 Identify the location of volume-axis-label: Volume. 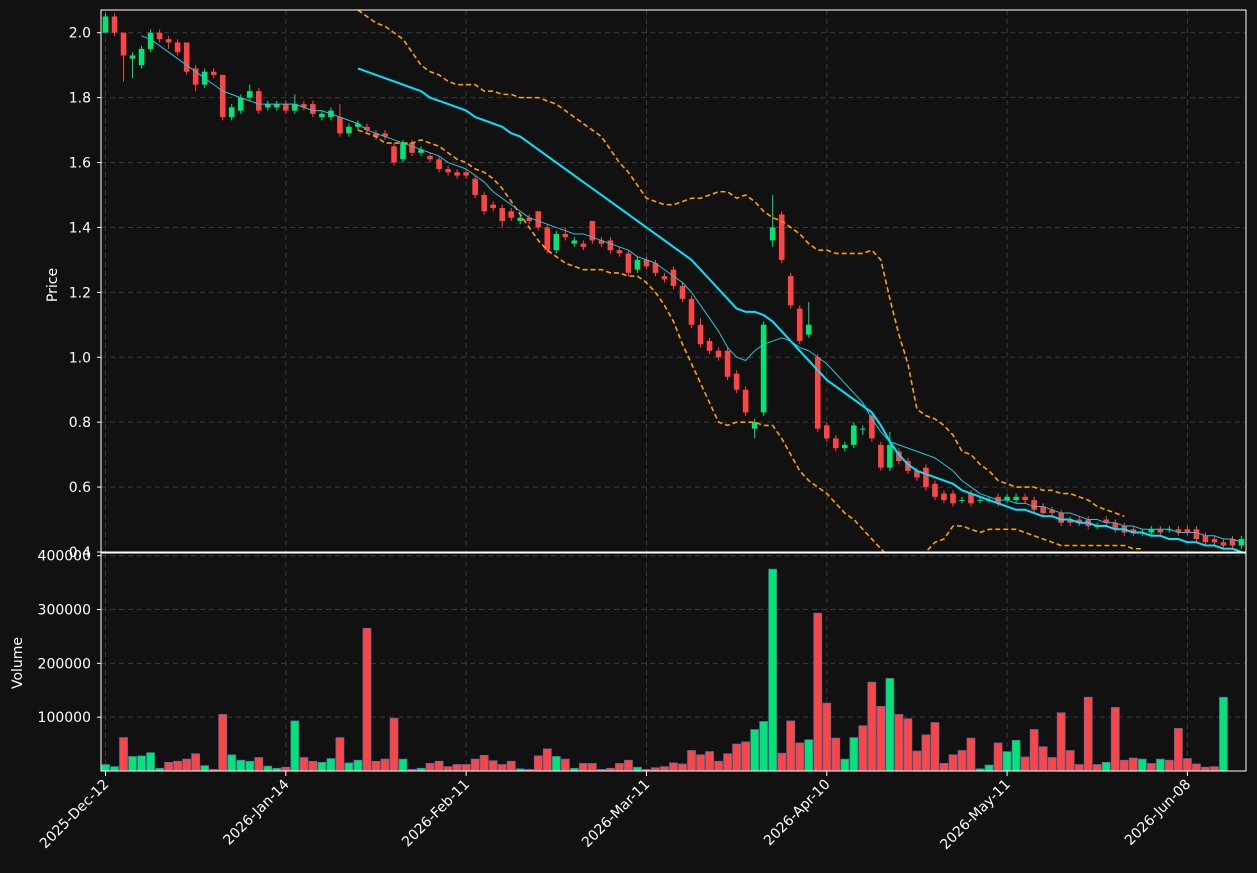
(18, 663).